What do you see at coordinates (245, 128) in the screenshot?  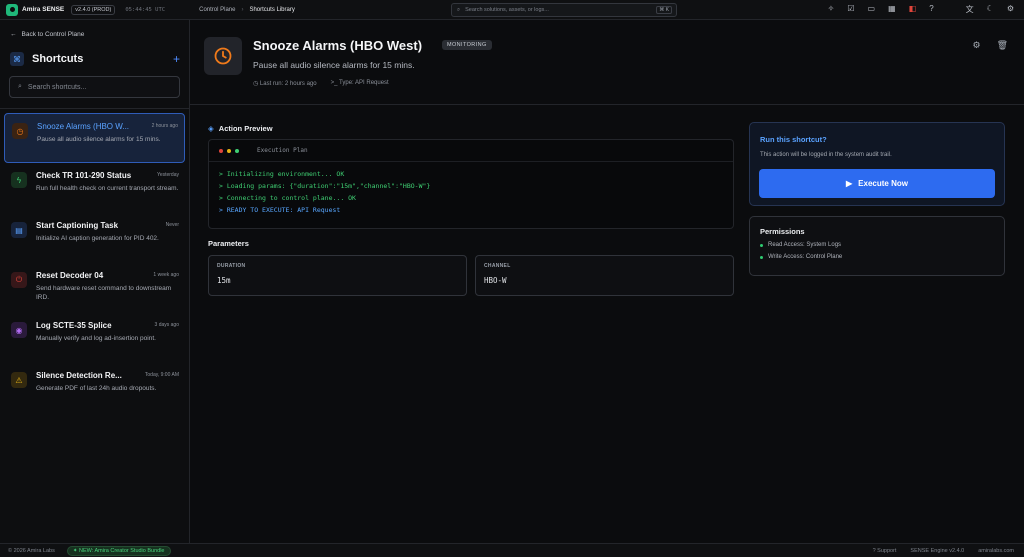 I see `action-preview-label: Action Preview` at bounding box center [245, 128].